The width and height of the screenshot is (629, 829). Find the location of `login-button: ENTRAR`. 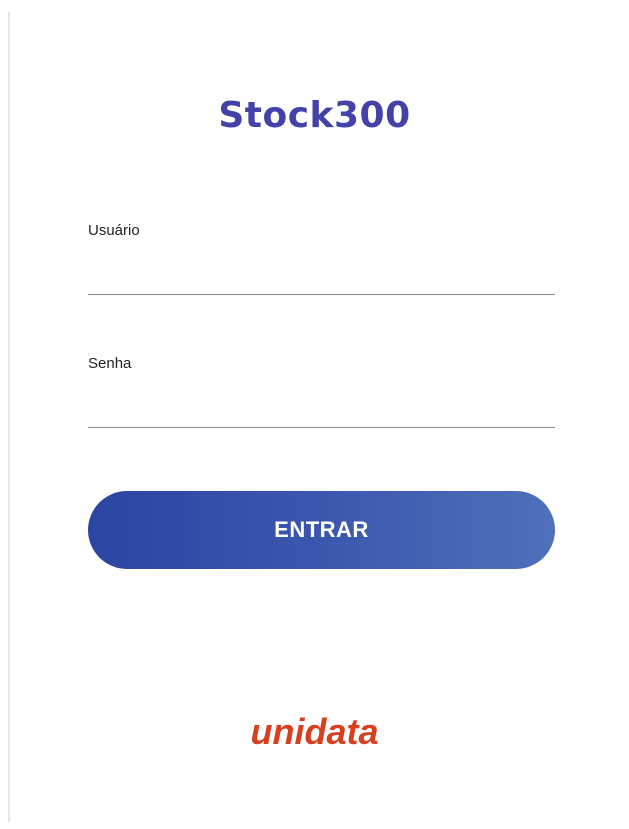

login-button: ENTRAR is located at coordinates (321, 530).